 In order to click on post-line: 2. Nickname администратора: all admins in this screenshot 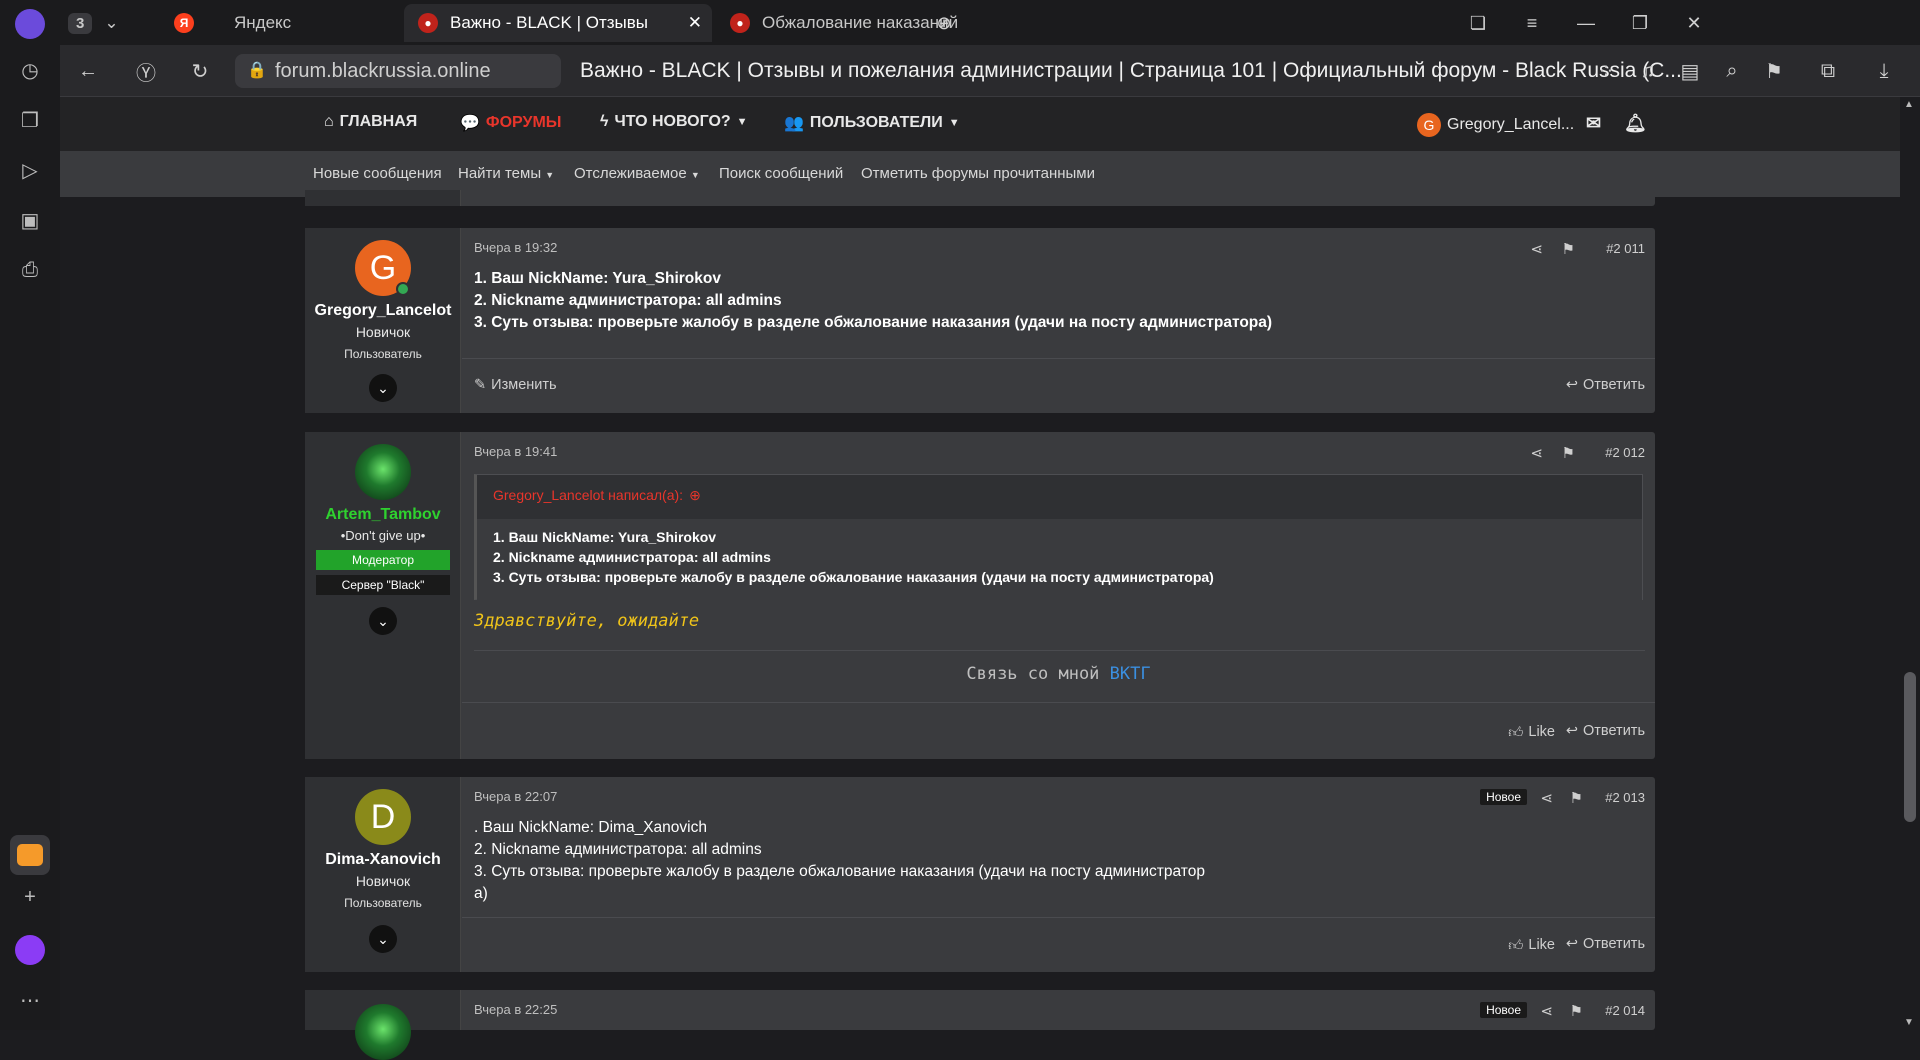, I will do `click(618, 849)`.